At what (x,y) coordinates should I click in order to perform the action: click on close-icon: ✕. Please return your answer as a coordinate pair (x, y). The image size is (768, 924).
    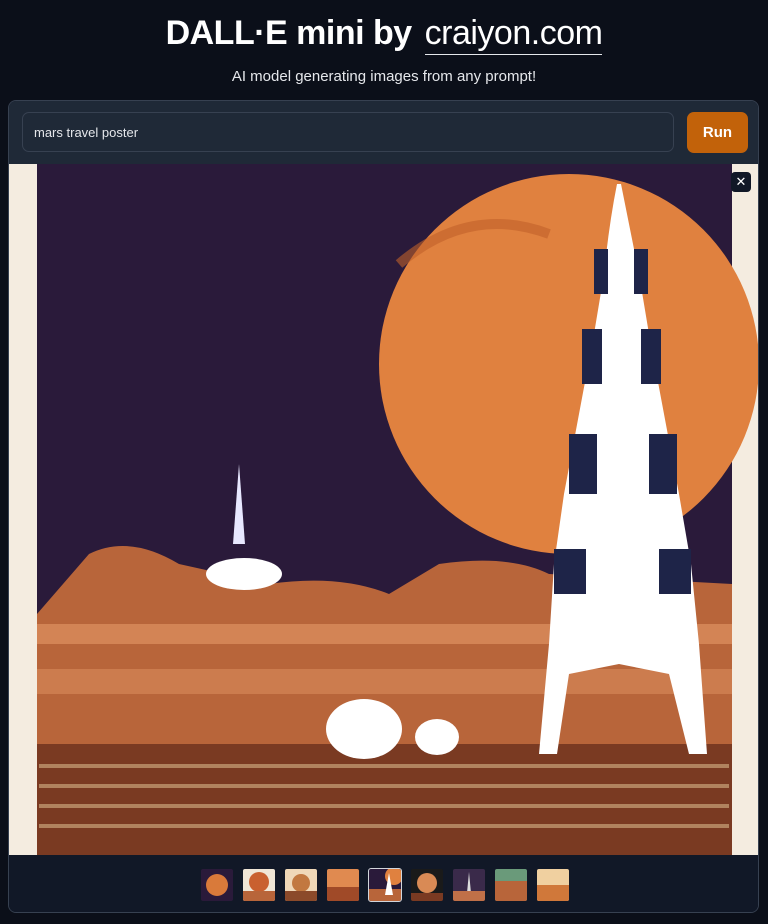
    Looking at the image, I should click on (741, 182).